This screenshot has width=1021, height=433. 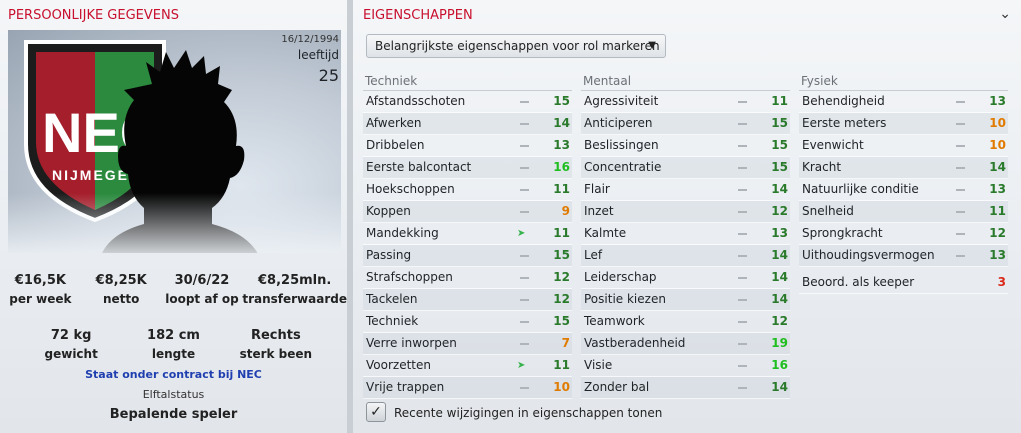 What do you see at coordinates (903, 234) in the screenshot?
I see `attribute-row: Sprongkracht 12` at bounding box center [903, 234].